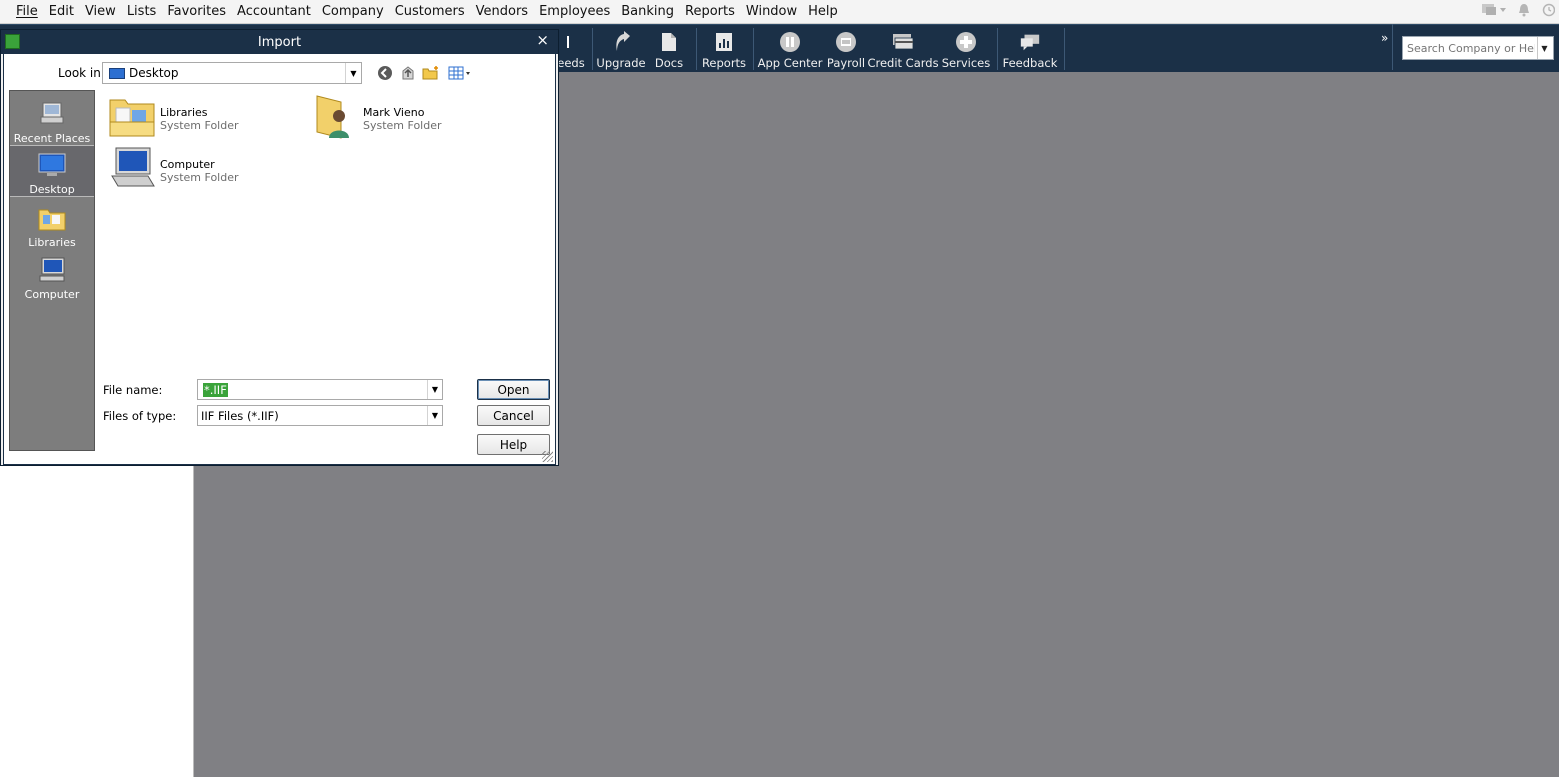 The width and height of the screenshot is (1559, 777). I want to click on plus-circle-icon, so click(966, 42).